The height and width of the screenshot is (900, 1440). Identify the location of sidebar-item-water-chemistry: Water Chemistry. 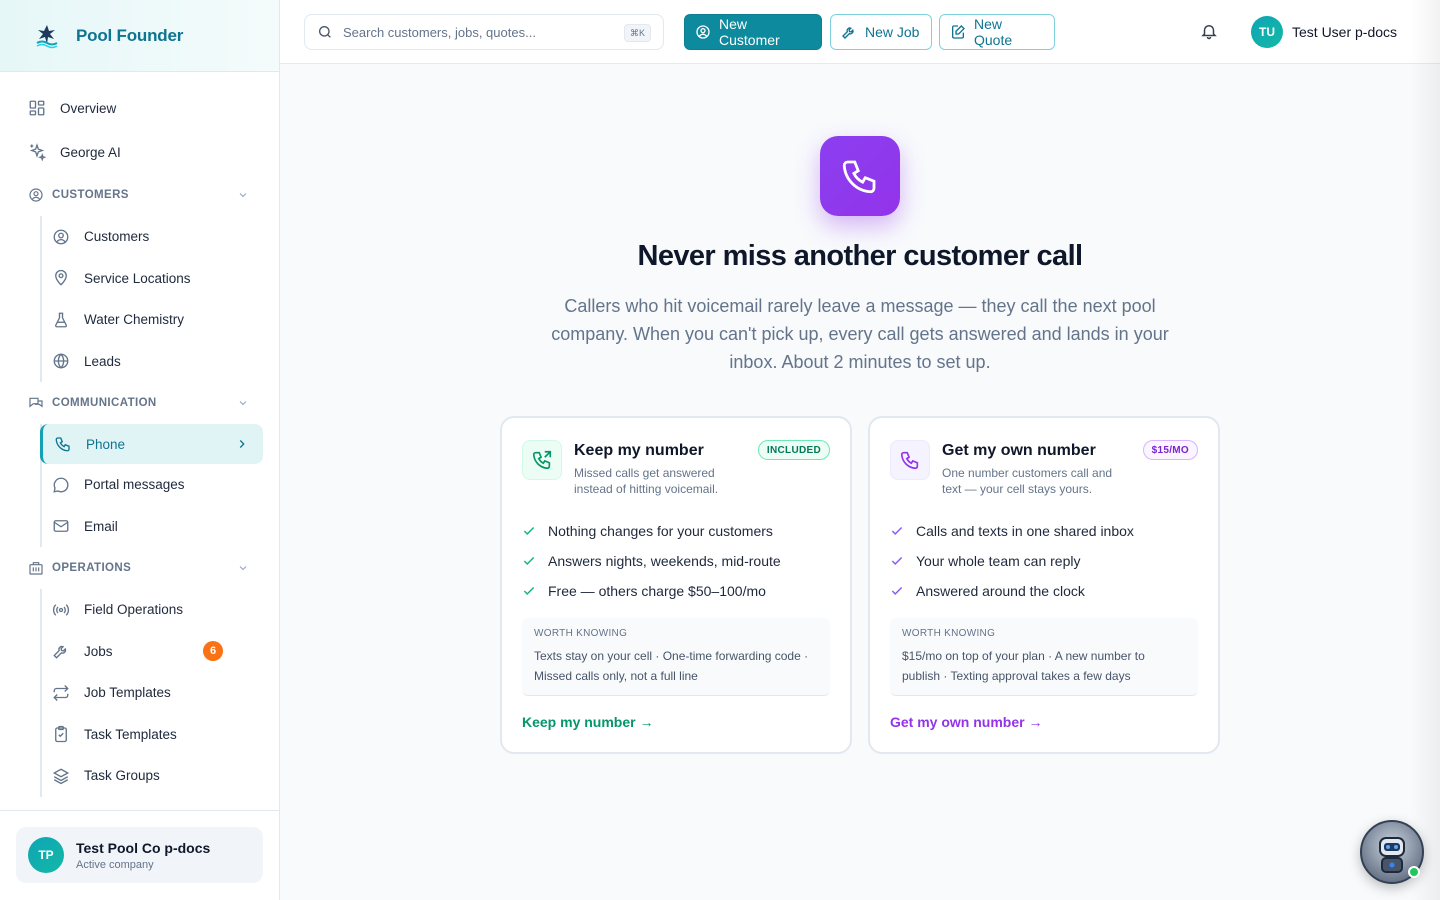
(151, 320).